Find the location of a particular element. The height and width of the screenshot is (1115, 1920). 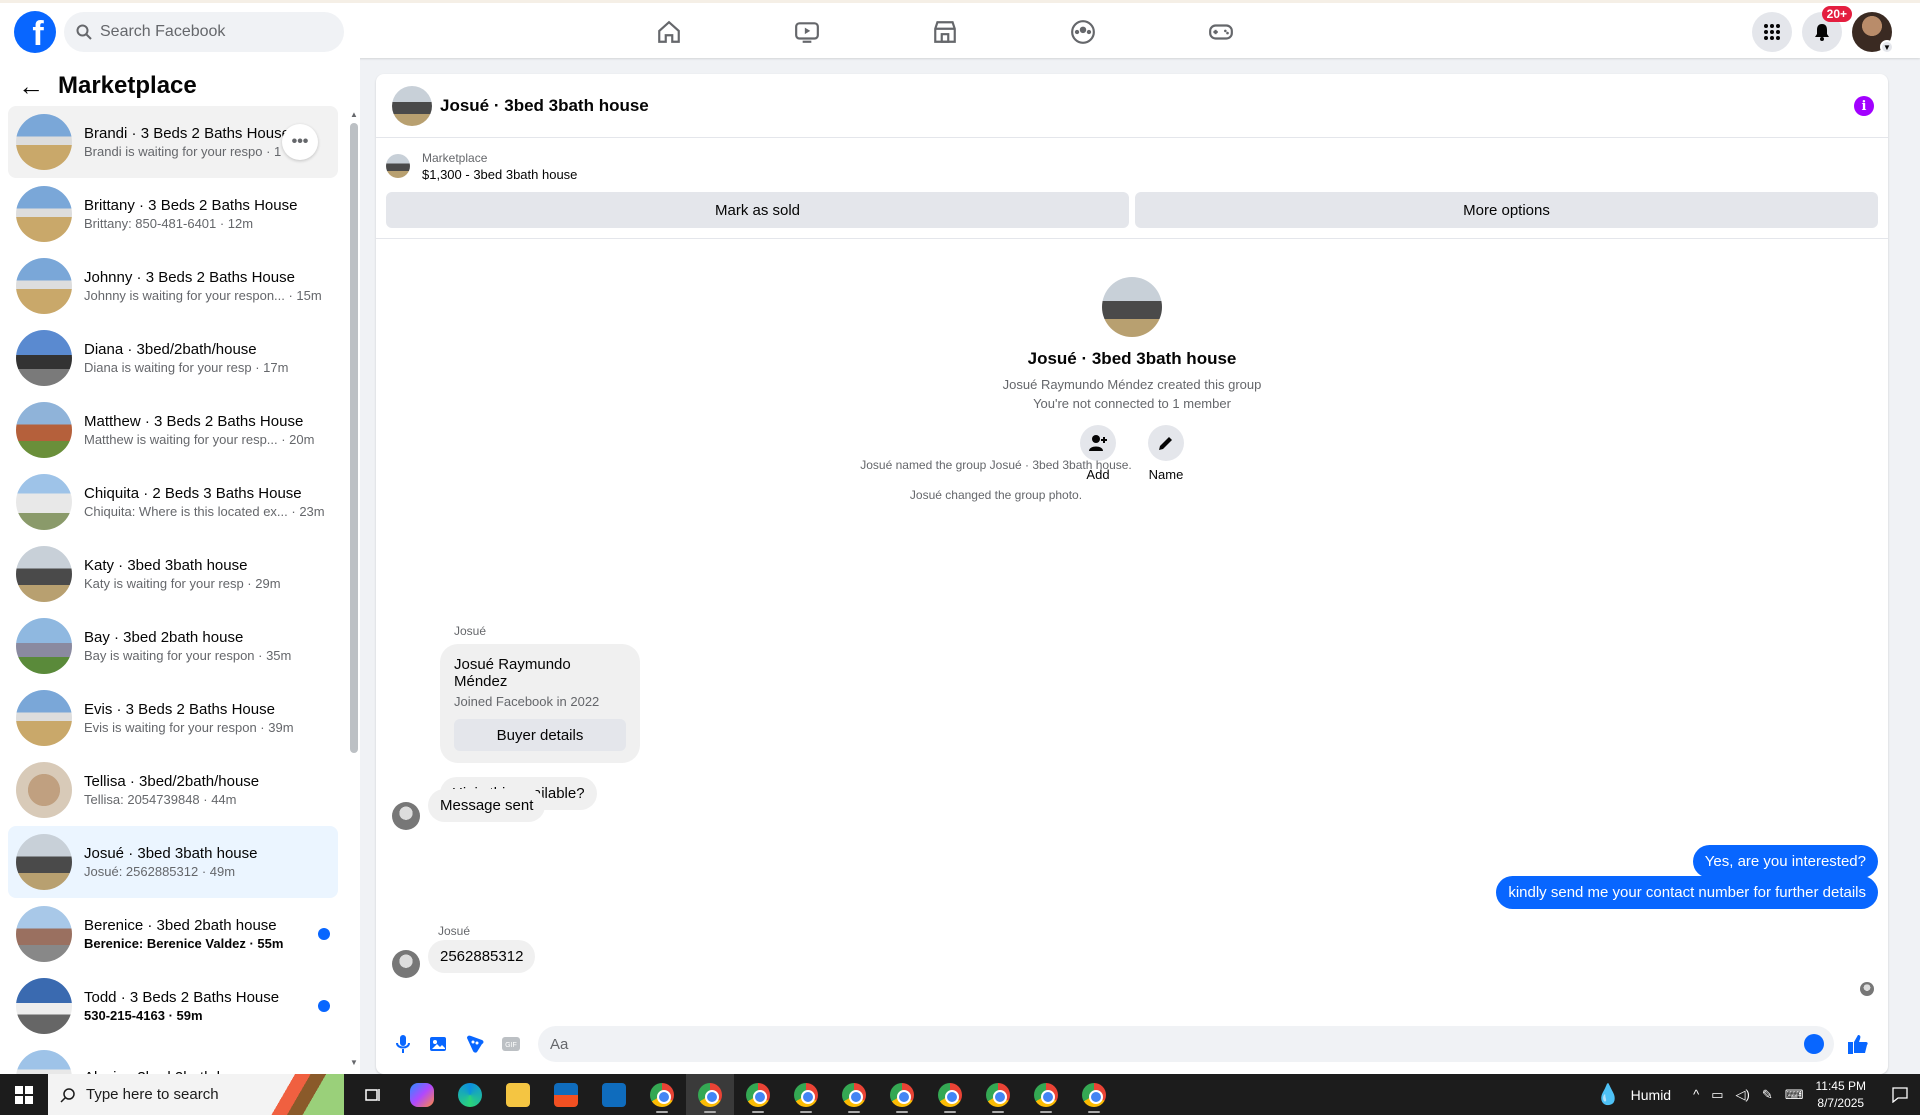

sidebar-scrollbar: ▲ ▼ is located at coordinates (354, 566).